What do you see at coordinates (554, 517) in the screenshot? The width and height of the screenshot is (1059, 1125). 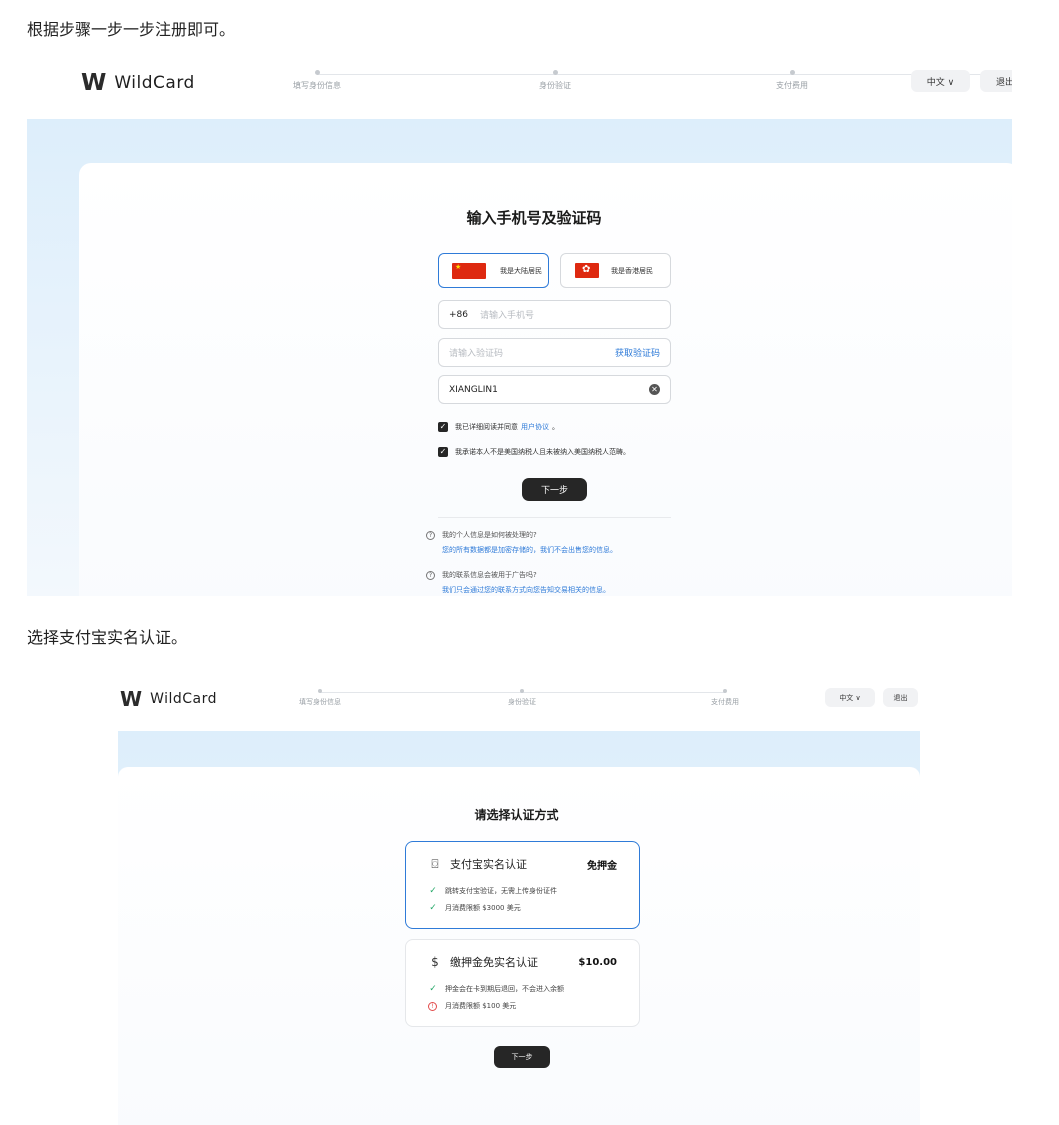 I see `faq-divider` at bounding box center [554, 517].